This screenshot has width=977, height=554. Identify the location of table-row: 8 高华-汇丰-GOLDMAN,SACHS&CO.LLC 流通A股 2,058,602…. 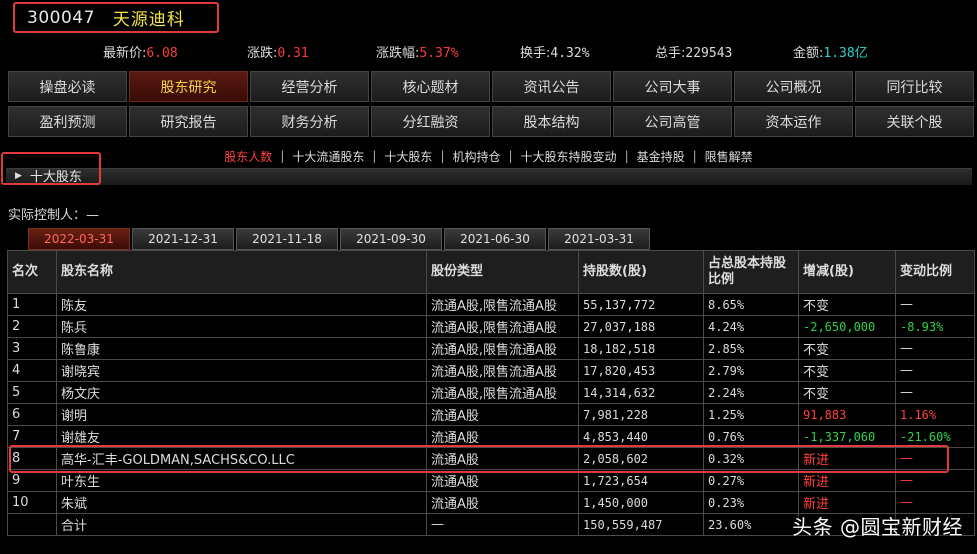
(491, 458).